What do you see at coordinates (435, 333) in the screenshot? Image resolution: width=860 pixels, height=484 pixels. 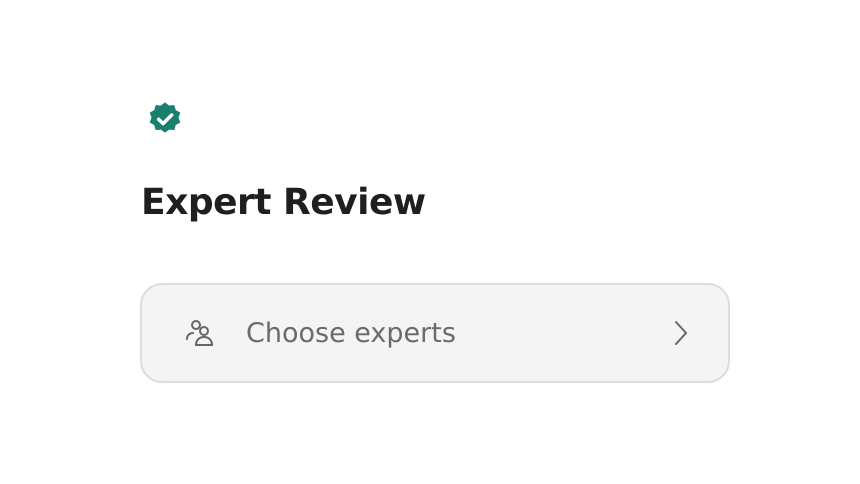 I see `choose-experts-button: Choose experts` at bounding box center [435, 333].